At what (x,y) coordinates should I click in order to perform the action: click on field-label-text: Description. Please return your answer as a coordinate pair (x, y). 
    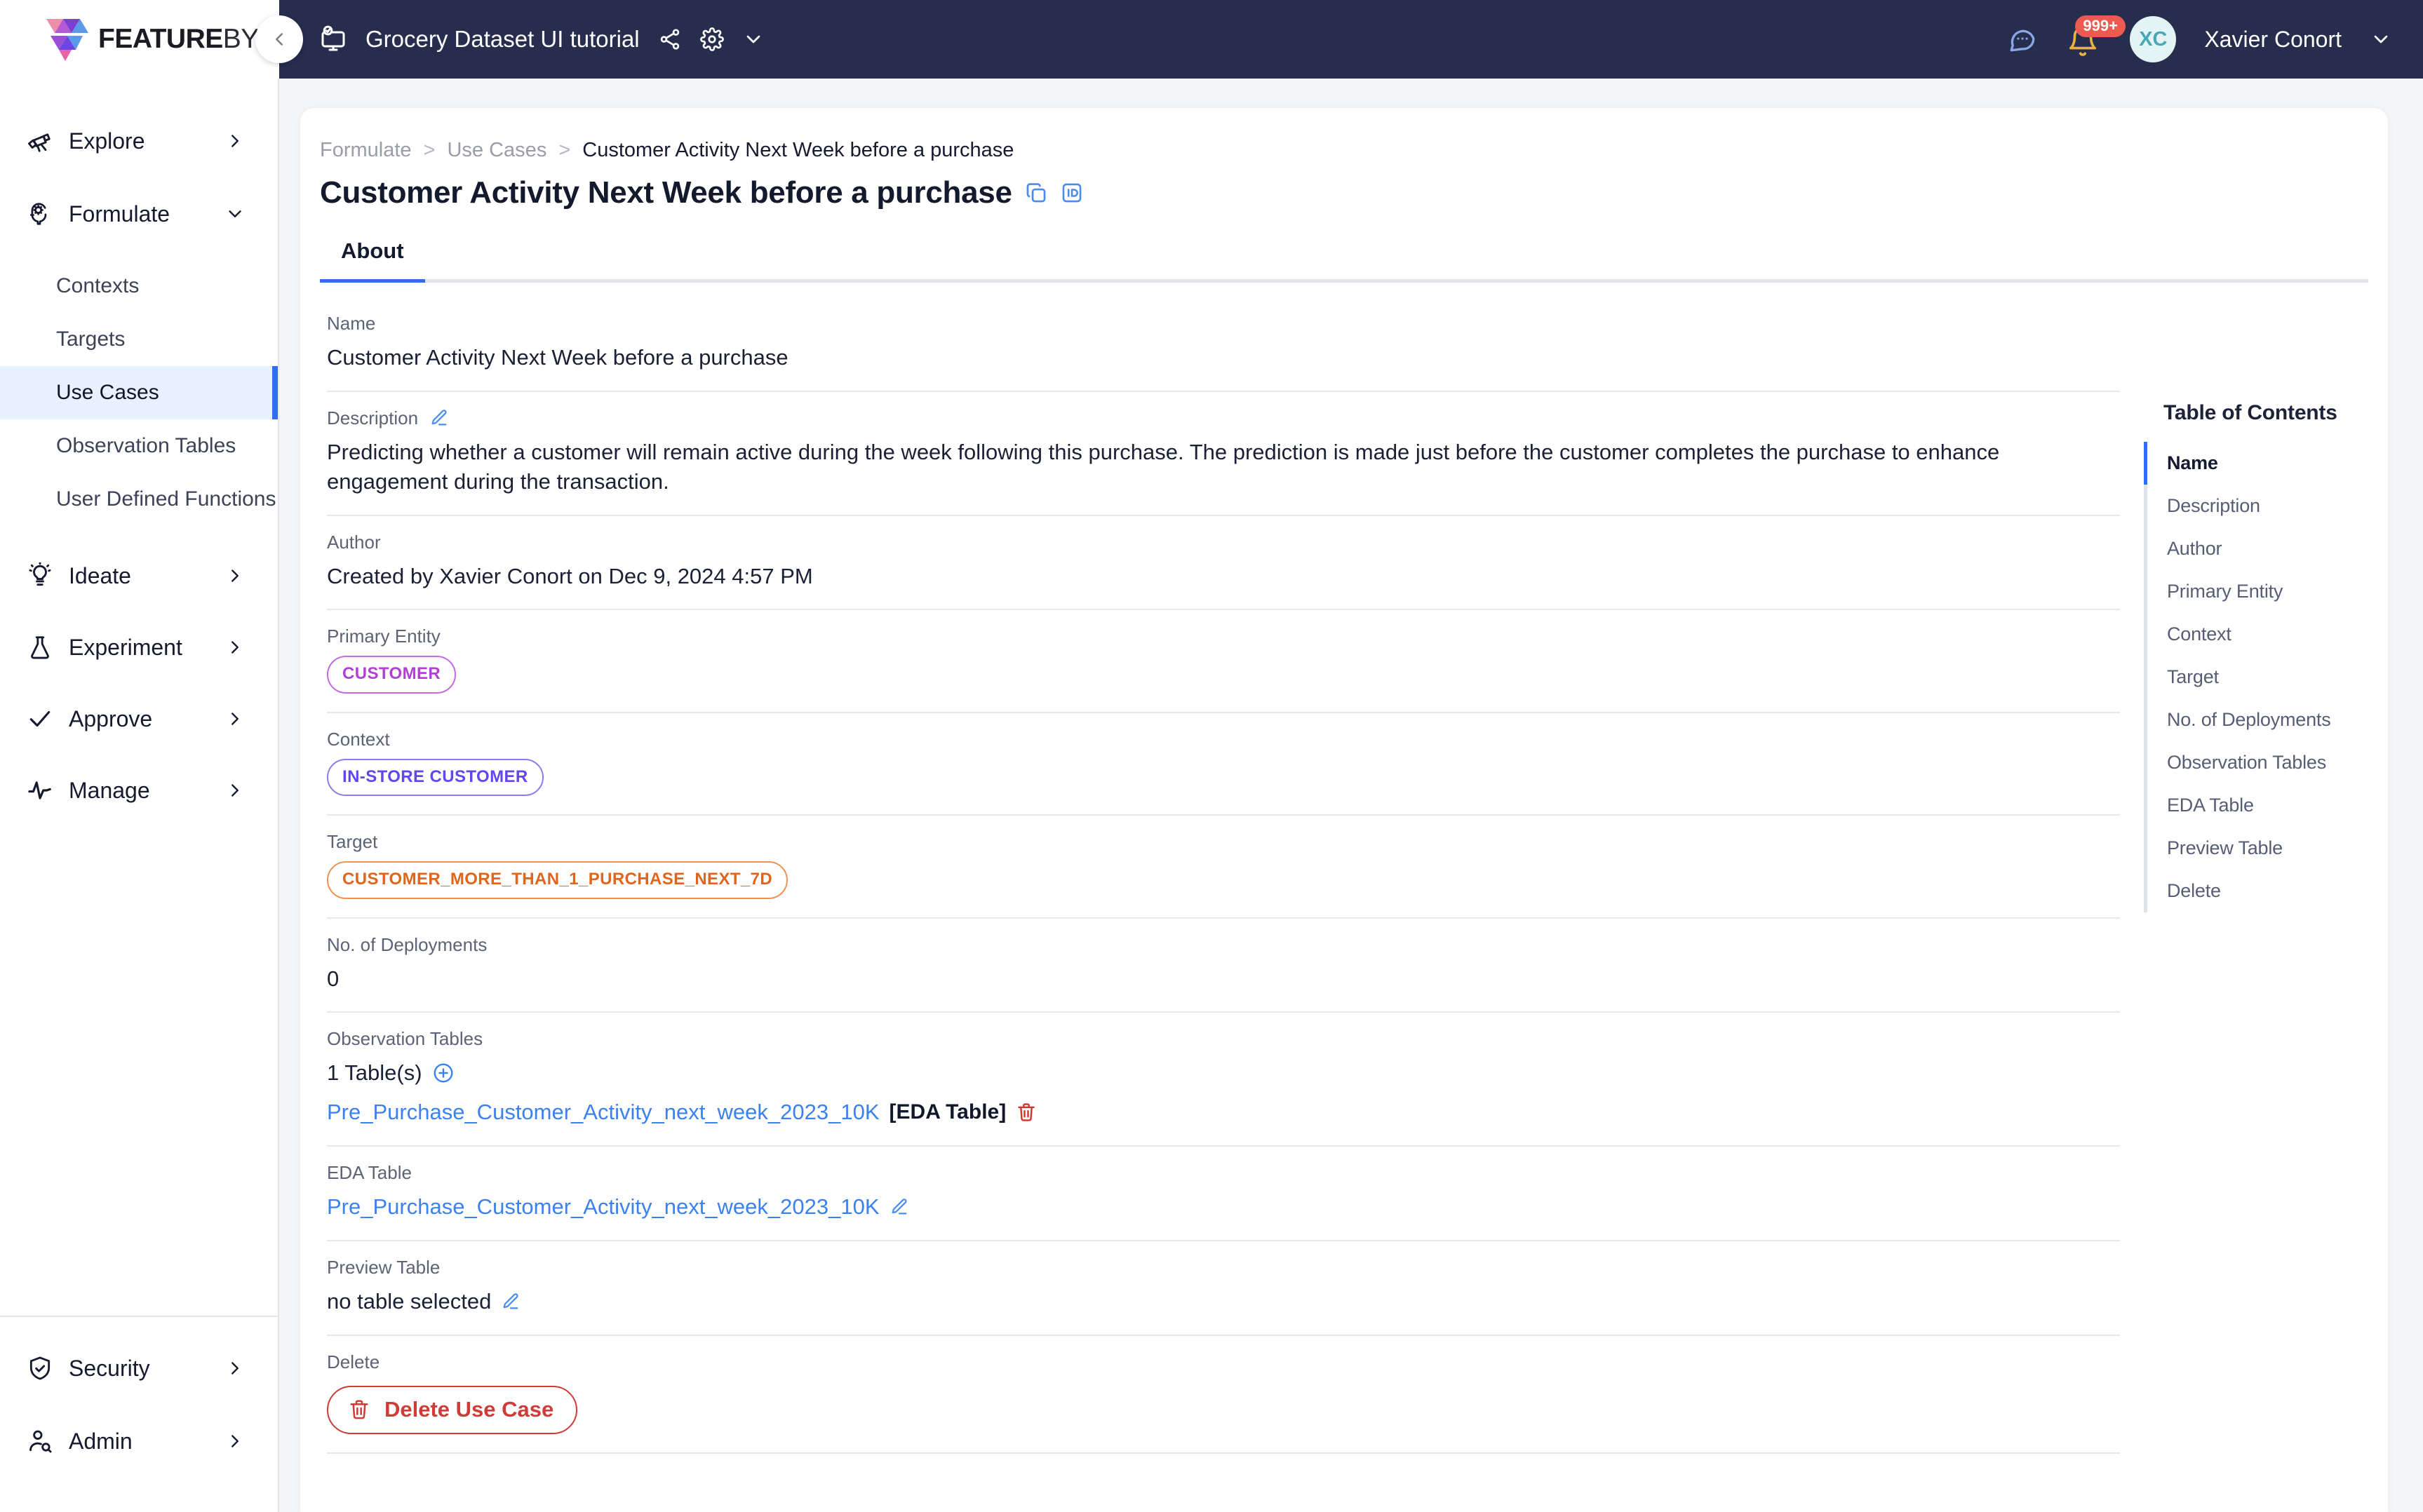
    Looking at the image, I should click on (373, 417).